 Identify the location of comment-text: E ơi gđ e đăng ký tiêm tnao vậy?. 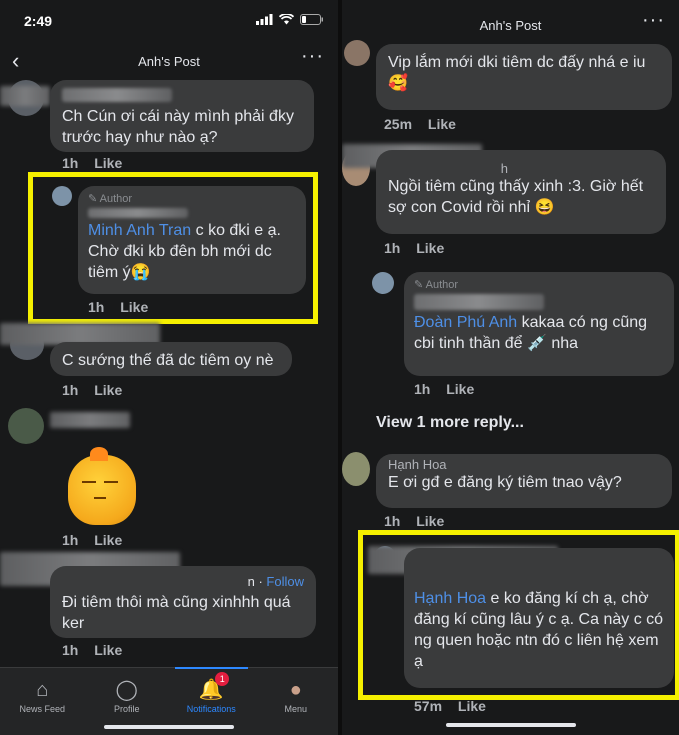
(505, 482).